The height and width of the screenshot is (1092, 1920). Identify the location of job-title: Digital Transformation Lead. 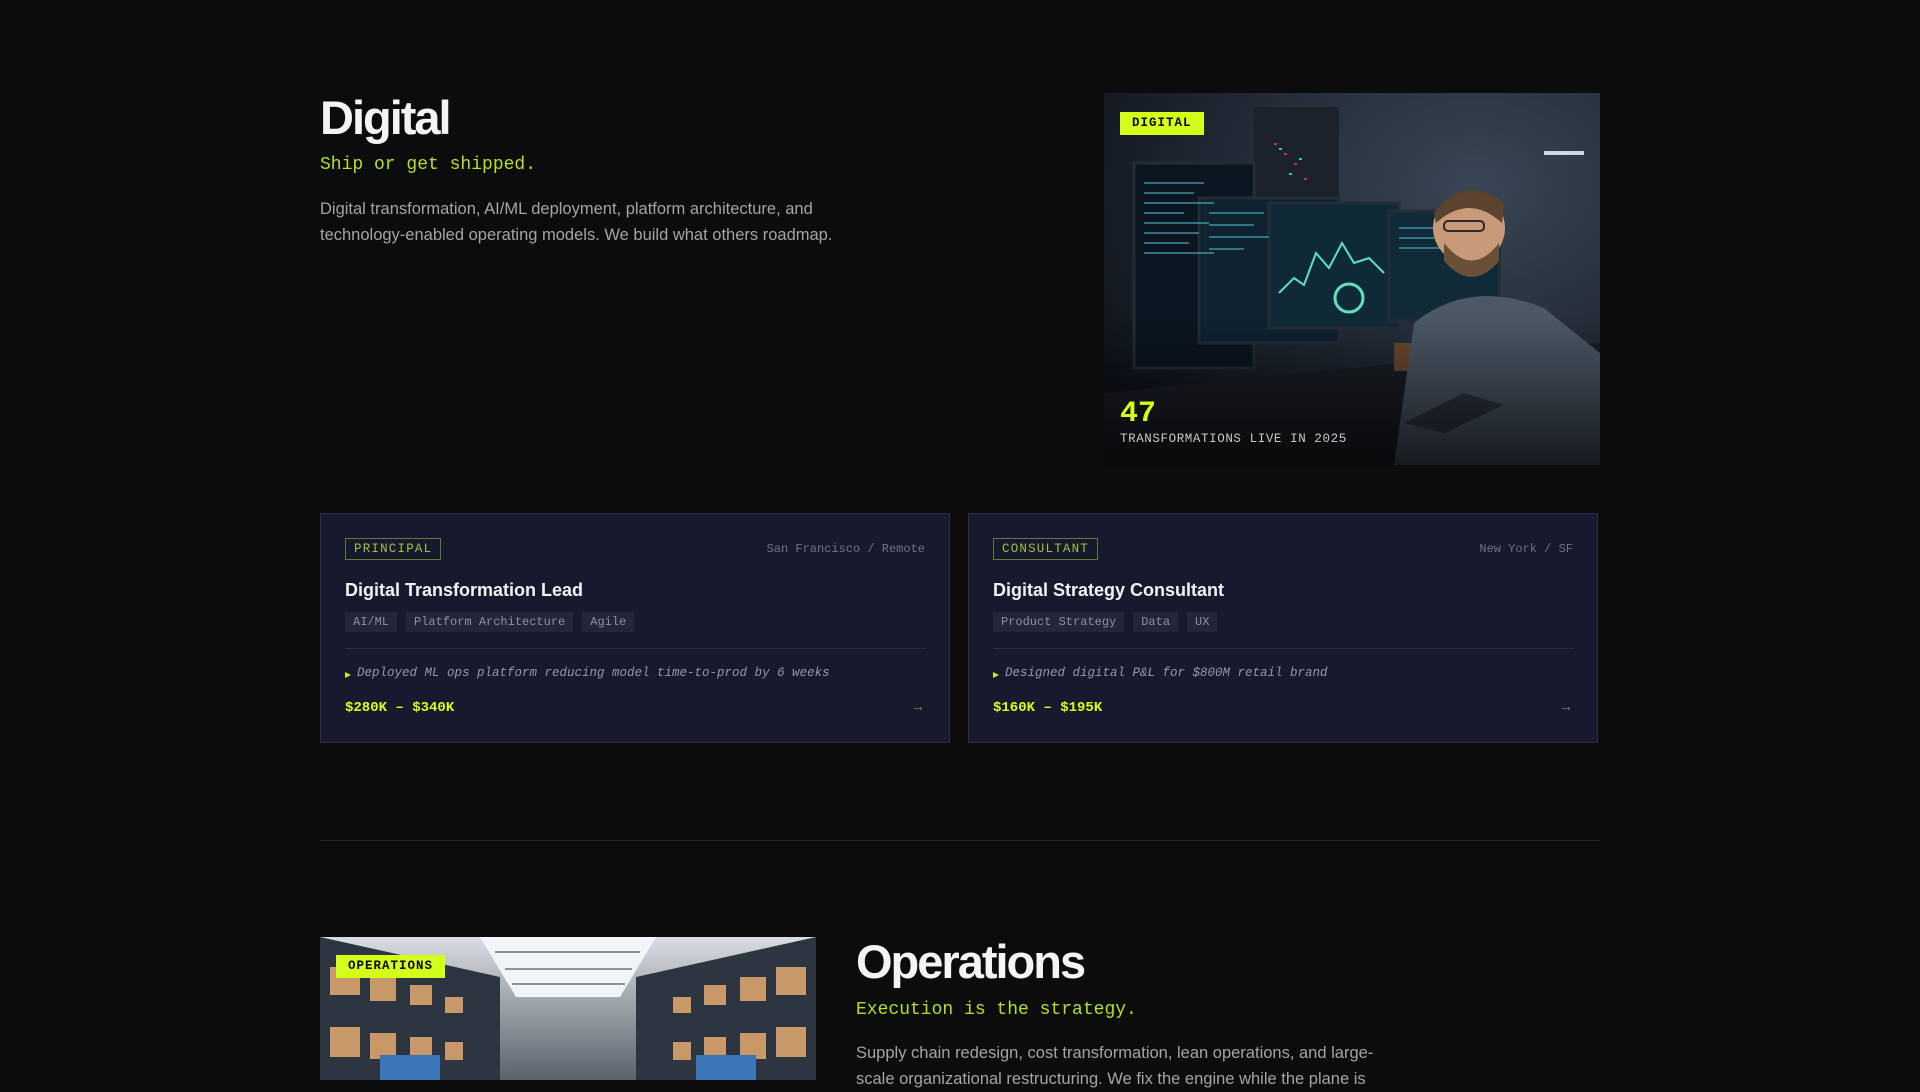
(464, 590).